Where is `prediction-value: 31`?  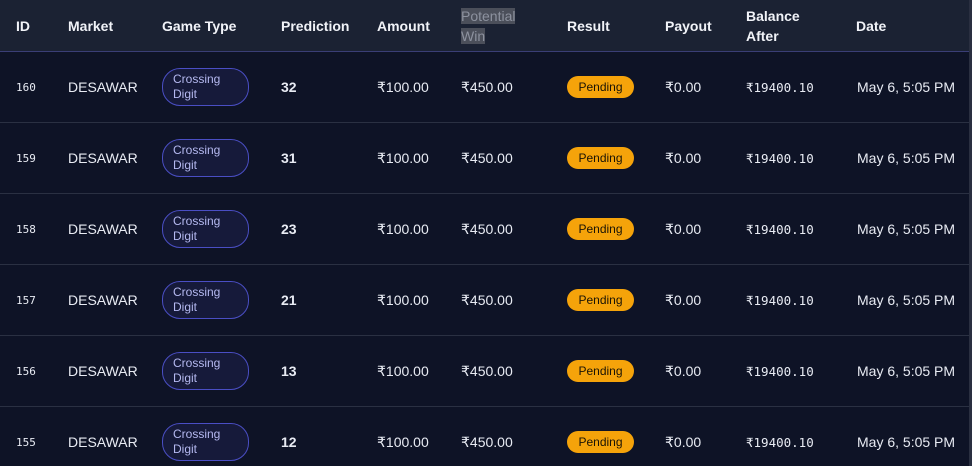 prediction-value: 31 is located at coordinates (289, 158).